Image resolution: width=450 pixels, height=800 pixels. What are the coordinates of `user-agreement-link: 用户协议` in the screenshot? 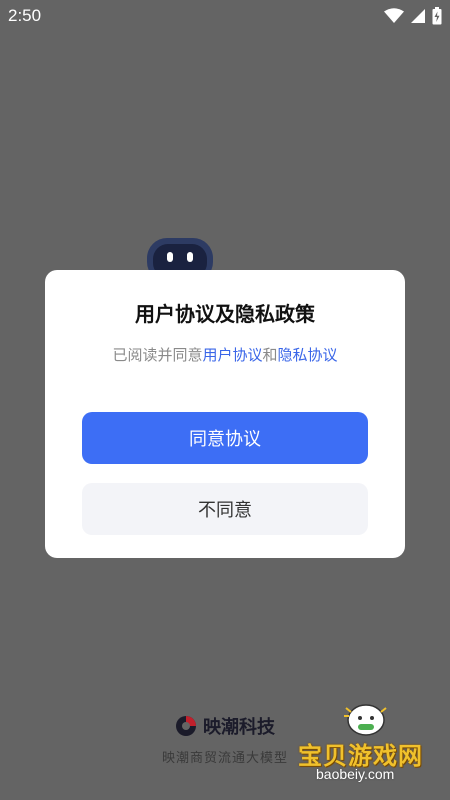 It's located at (232, 355).